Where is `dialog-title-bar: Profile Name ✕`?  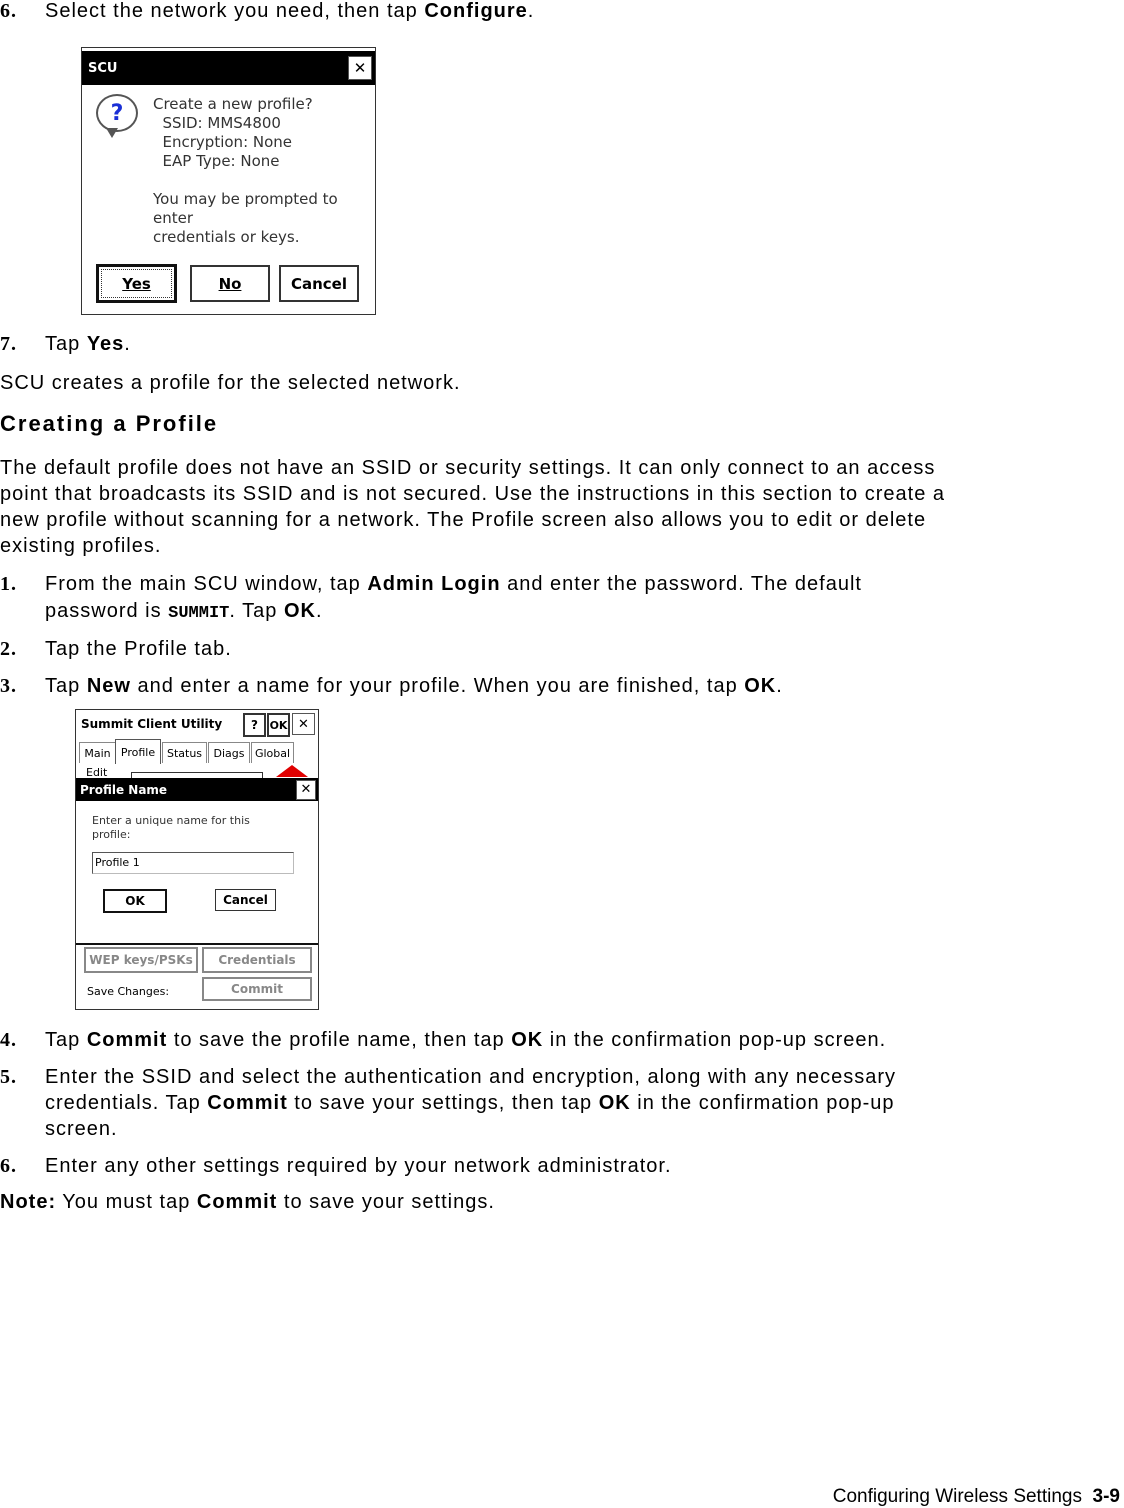
dialog-title-bar: Profile Name ✕ is located at coordinates (197, 789).